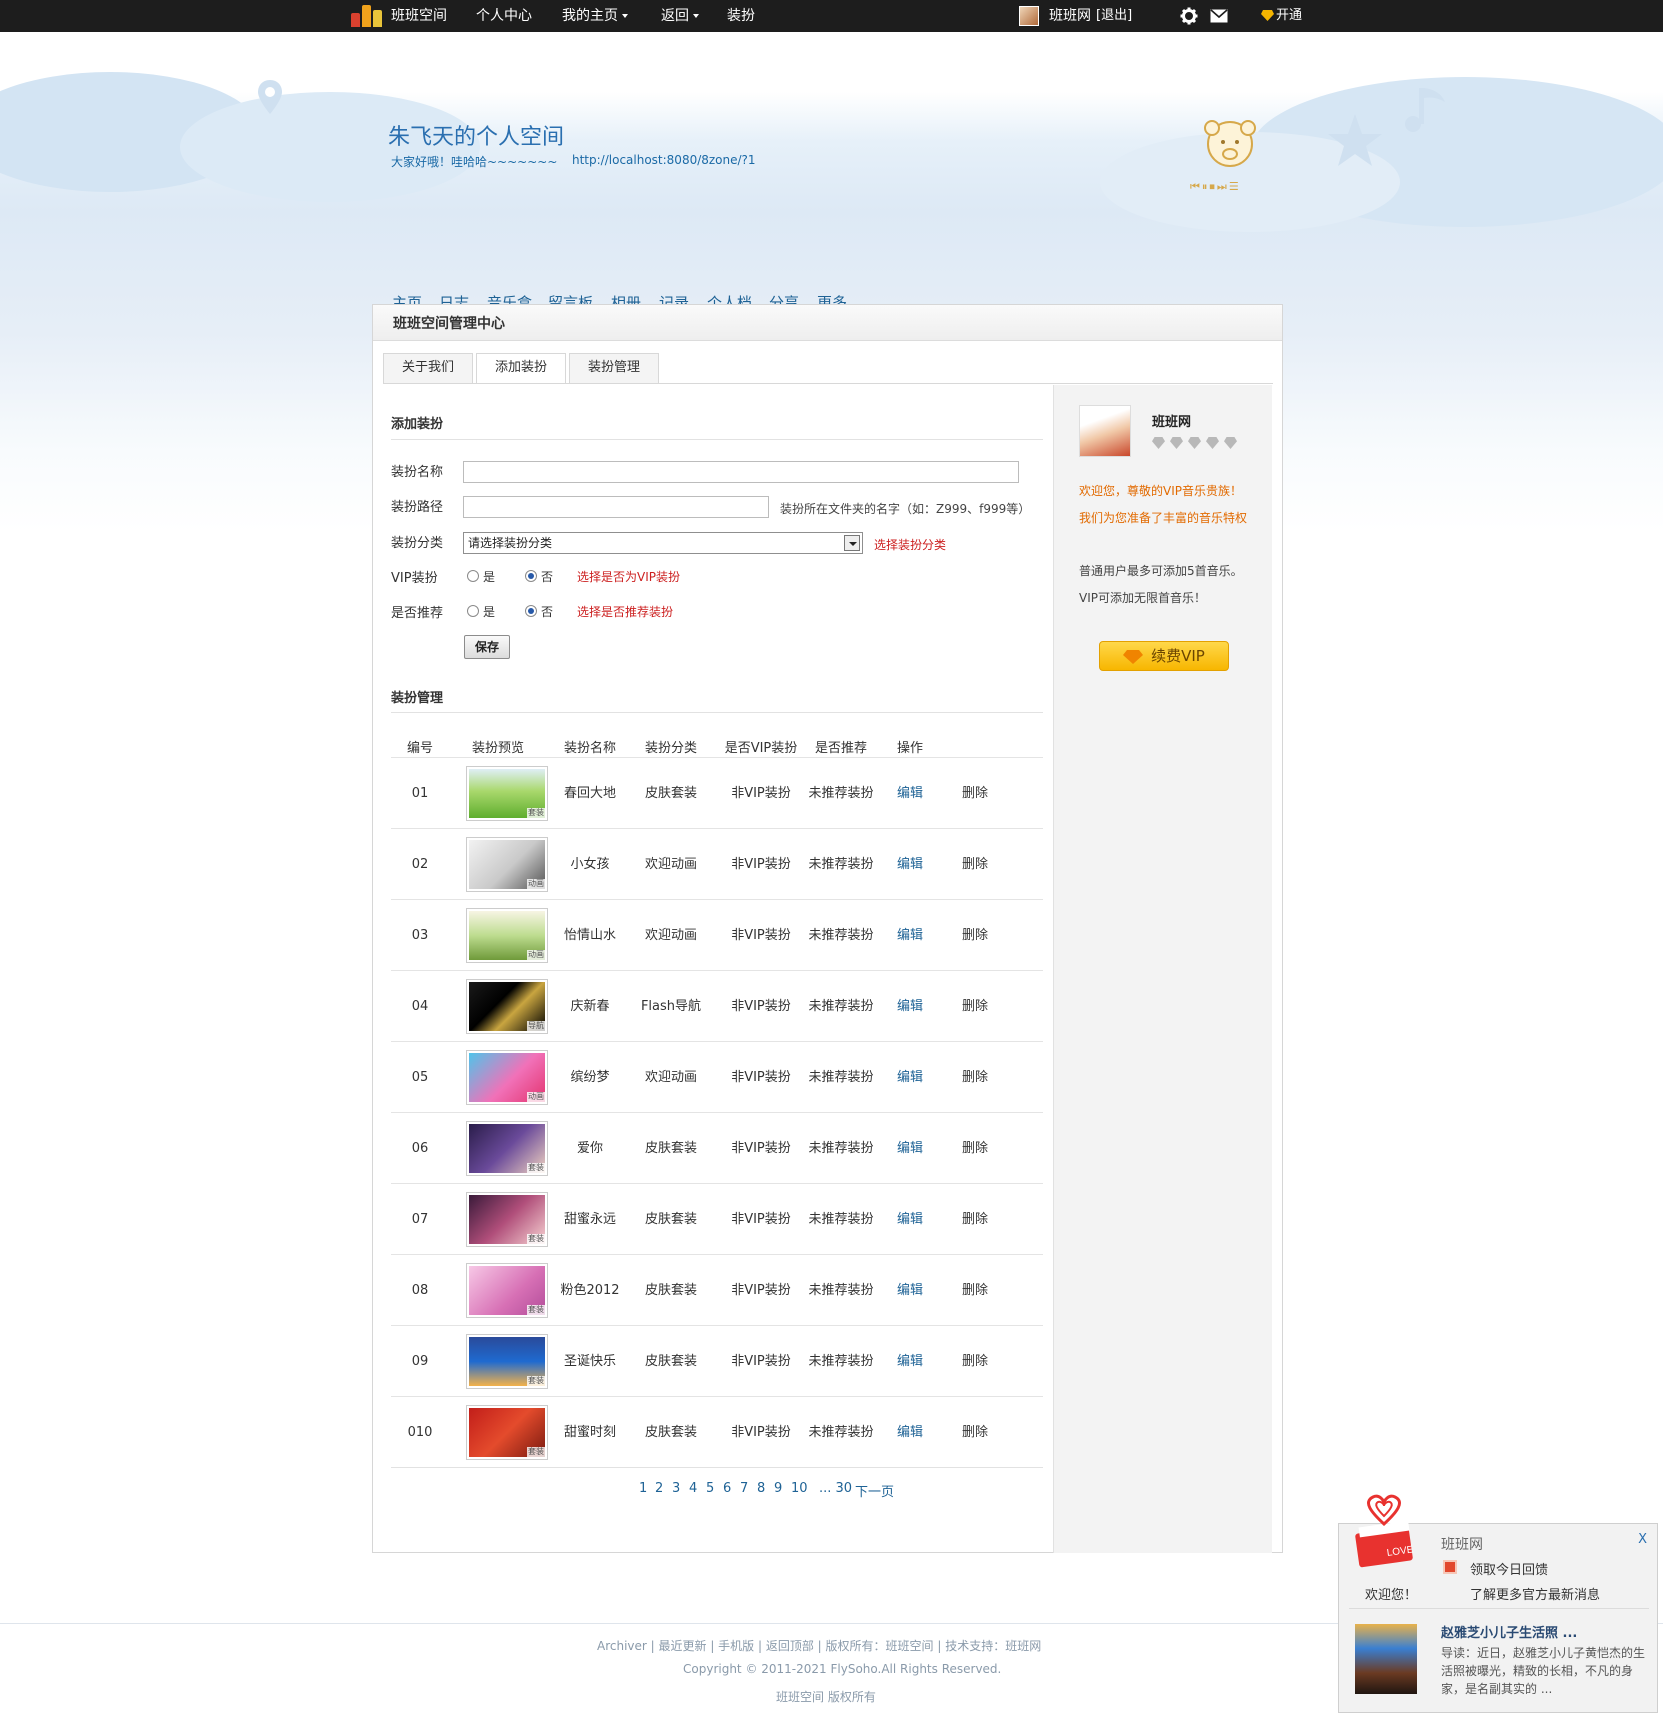  What do you see at coordinates (1509, 1568) in the screenshot?
I see `claim-gift-link: 领取今日回馈` at bounding box center [1509, 1568].